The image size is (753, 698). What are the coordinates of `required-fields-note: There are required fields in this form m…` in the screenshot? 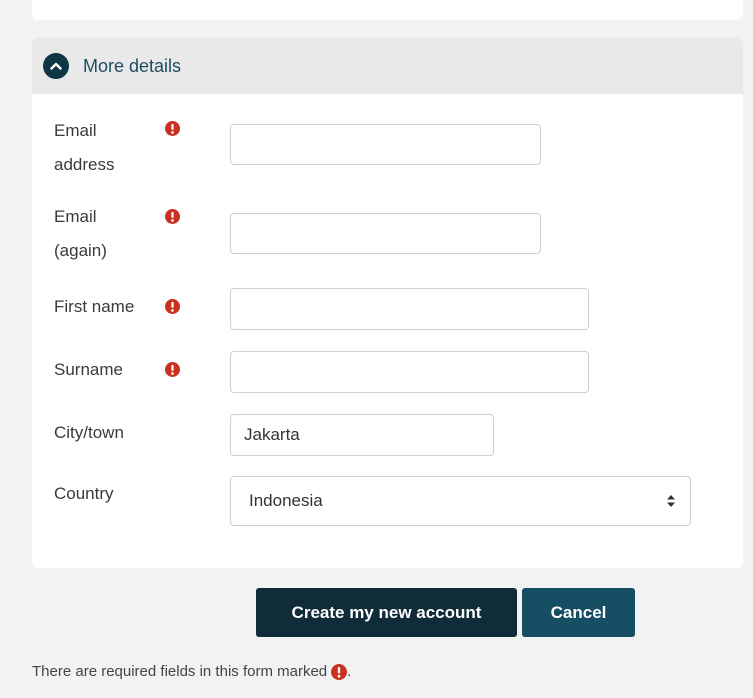 It's located at (191, 671).